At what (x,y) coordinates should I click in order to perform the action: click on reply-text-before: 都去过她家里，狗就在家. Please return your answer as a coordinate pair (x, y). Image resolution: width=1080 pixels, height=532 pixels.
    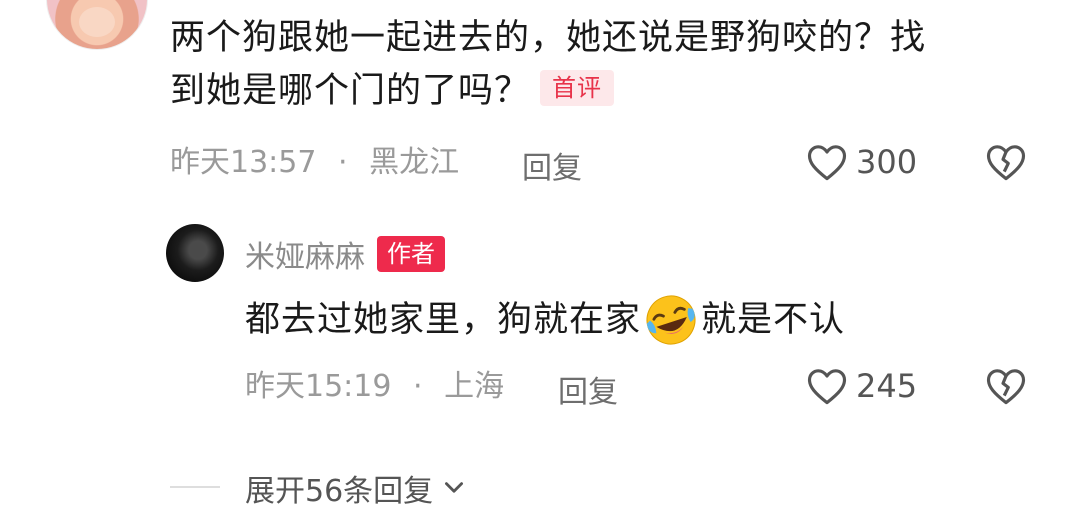
    Looking at the image, I should click on (443, 319).